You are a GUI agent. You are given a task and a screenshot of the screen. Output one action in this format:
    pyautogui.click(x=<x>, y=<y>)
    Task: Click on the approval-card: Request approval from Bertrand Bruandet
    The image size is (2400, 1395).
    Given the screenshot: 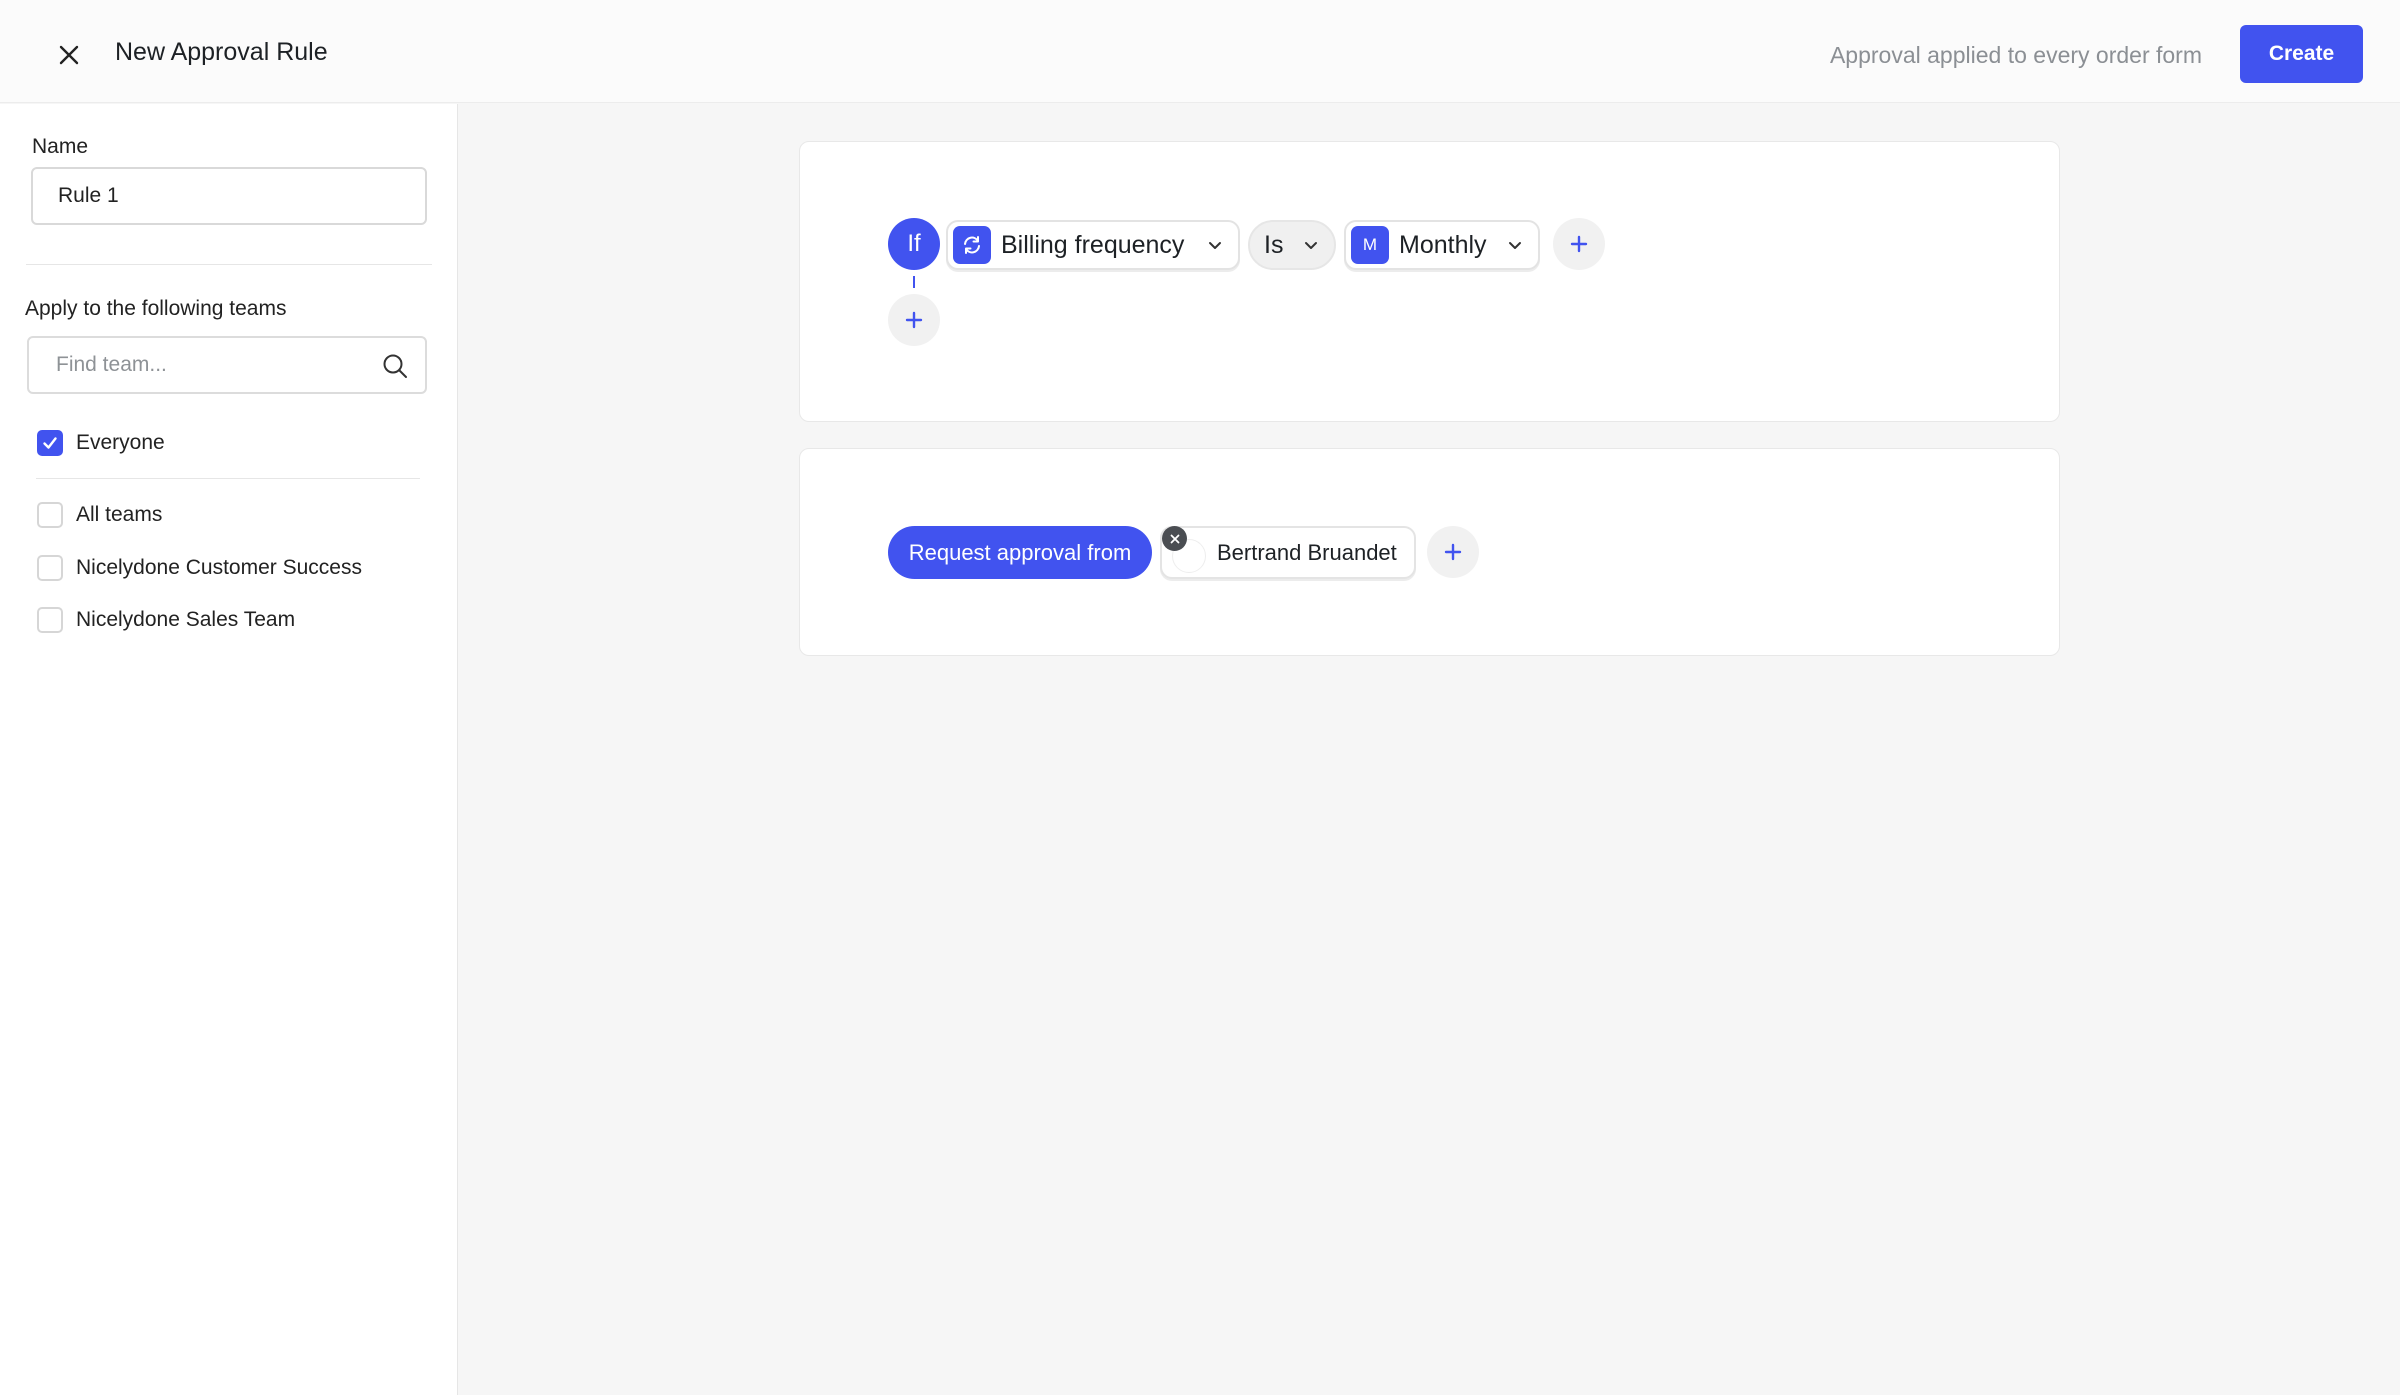 What is the action you would take?
    pyautogui.click(x=1429, y=552)
    